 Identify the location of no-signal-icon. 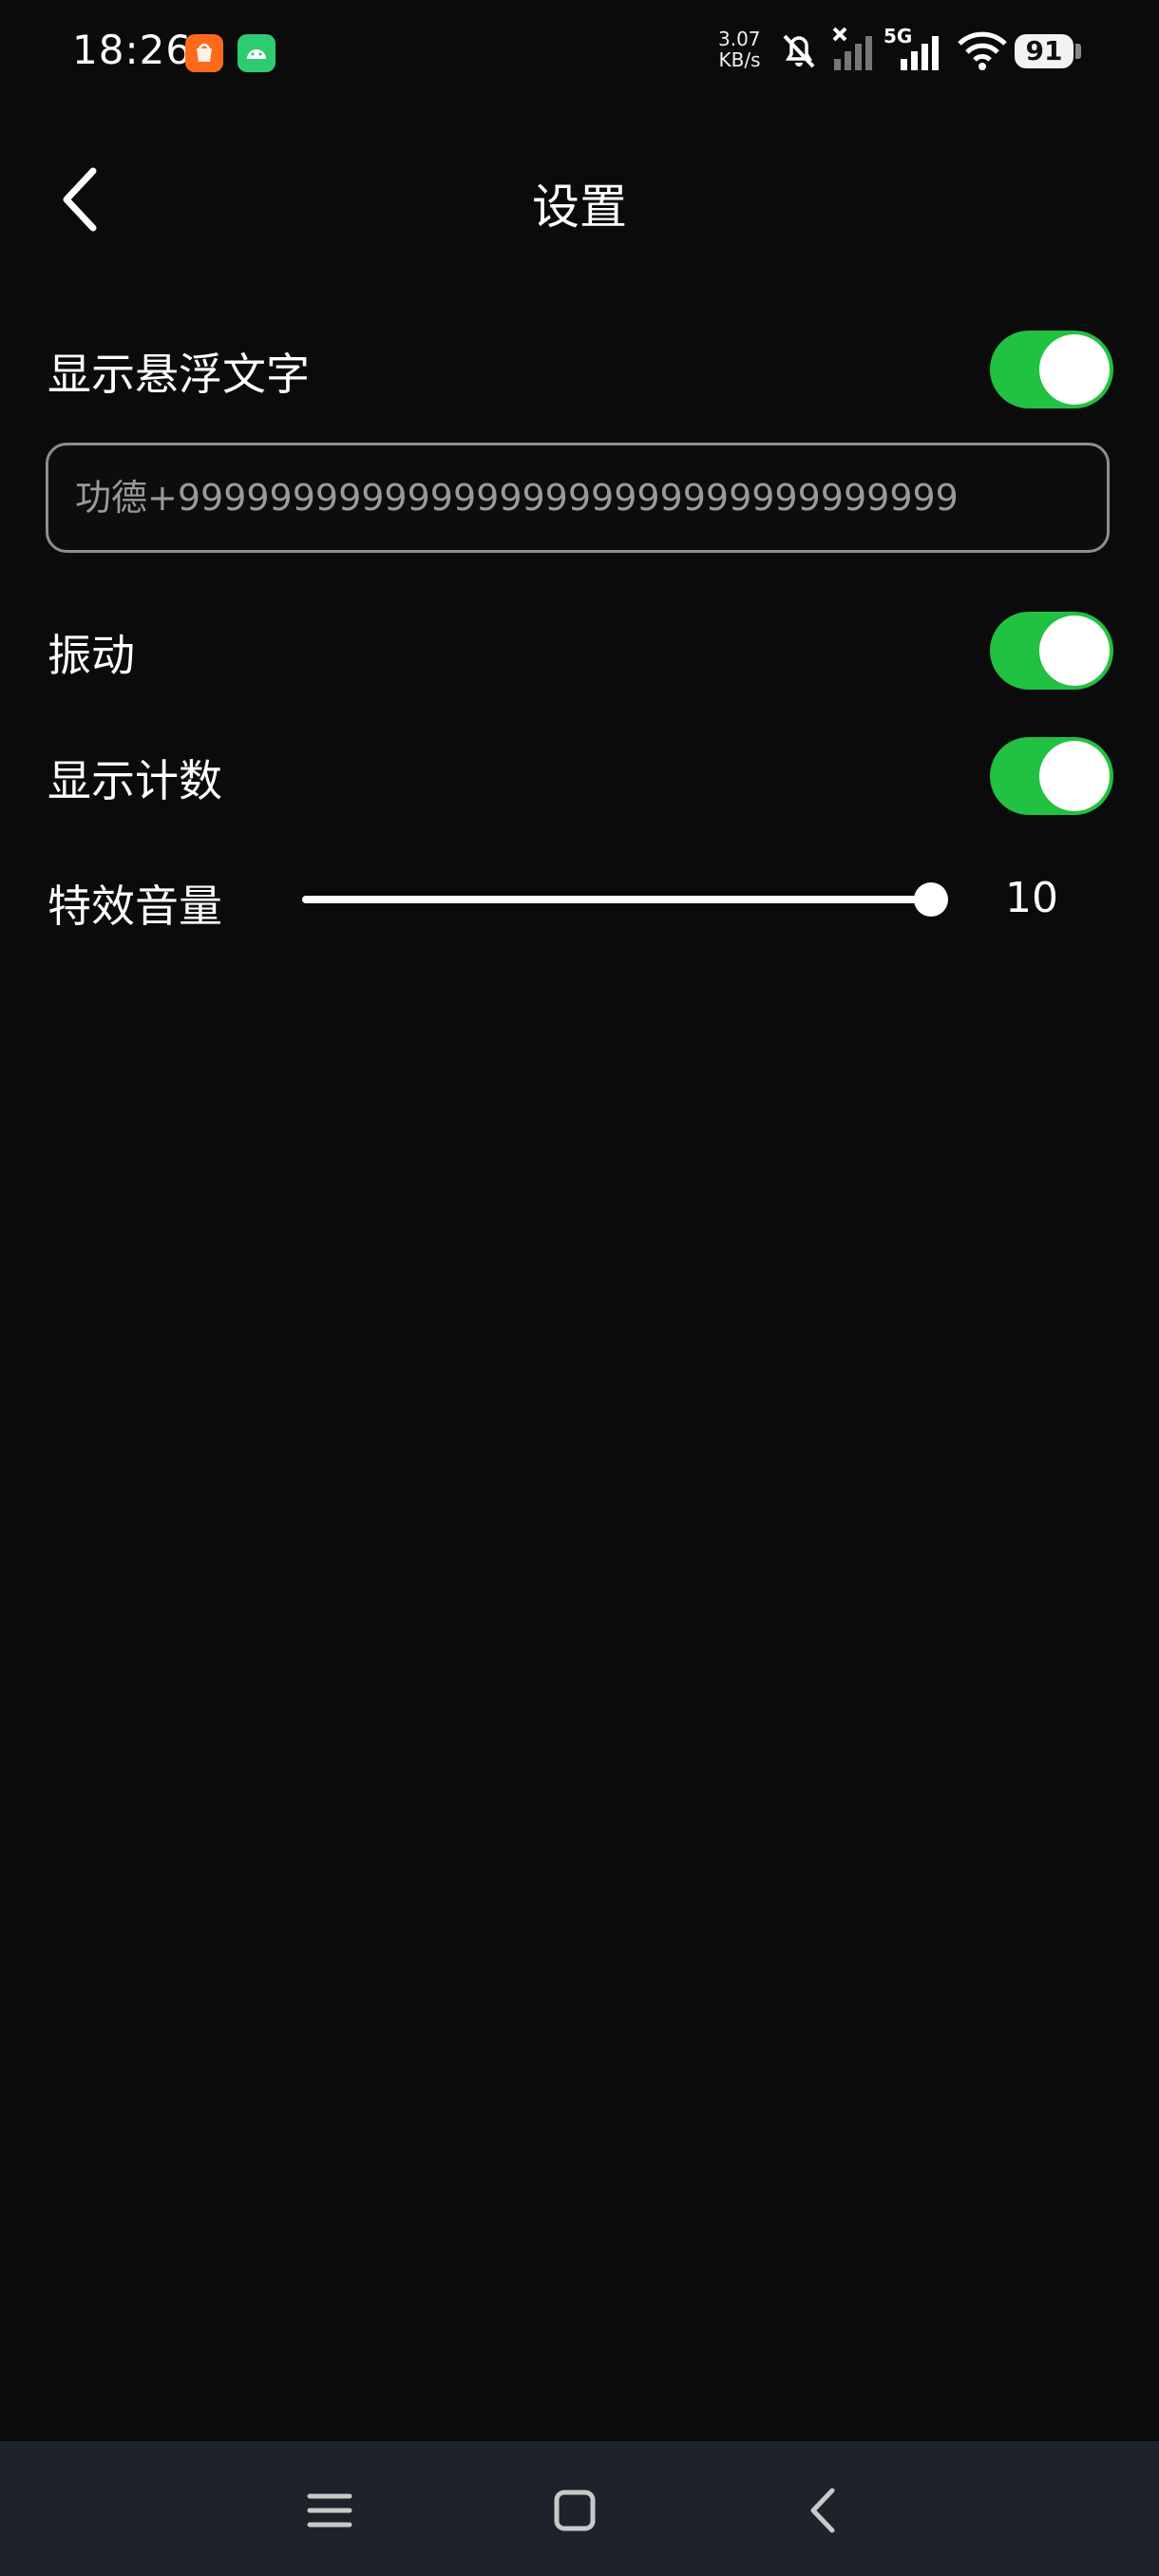
(852, 48).